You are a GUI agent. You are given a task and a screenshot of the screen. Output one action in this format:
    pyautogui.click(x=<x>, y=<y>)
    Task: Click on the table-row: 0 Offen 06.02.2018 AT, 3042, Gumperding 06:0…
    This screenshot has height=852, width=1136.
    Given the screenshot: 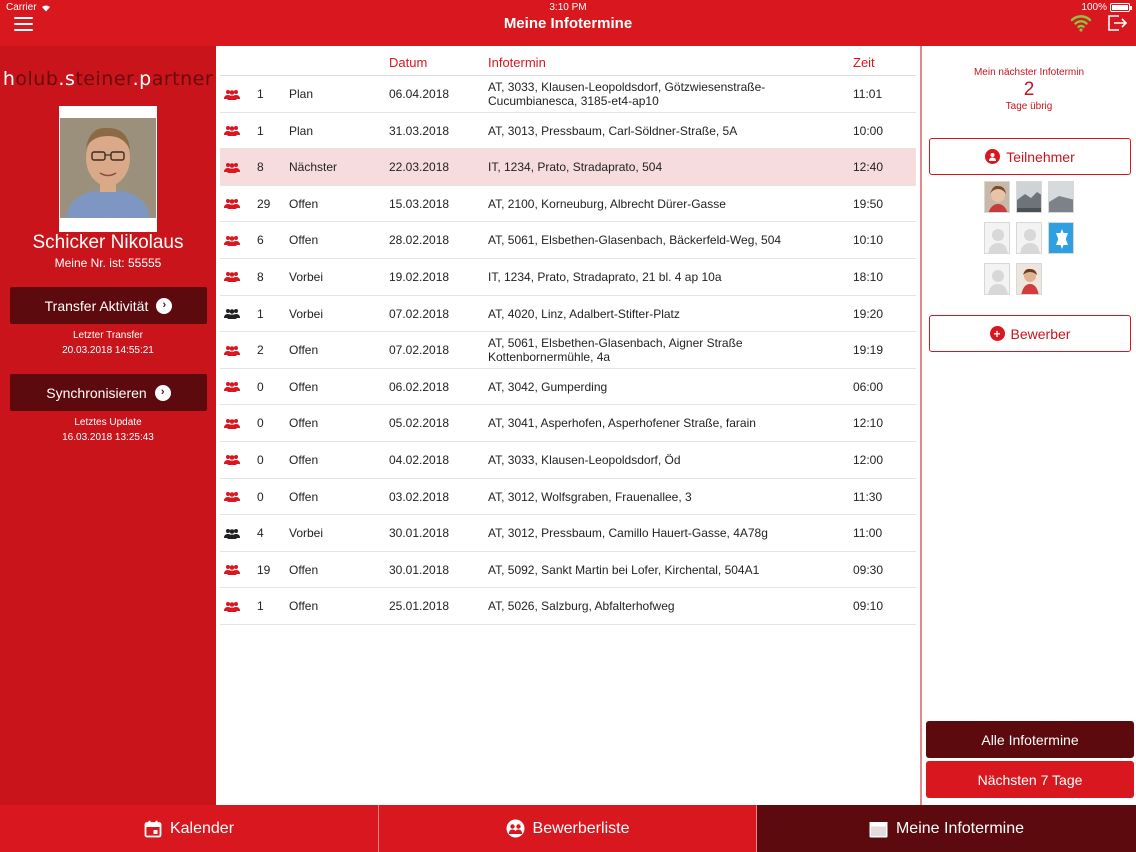 What is the action you would take?
    pyautogui.click(x=568, y=387)
    